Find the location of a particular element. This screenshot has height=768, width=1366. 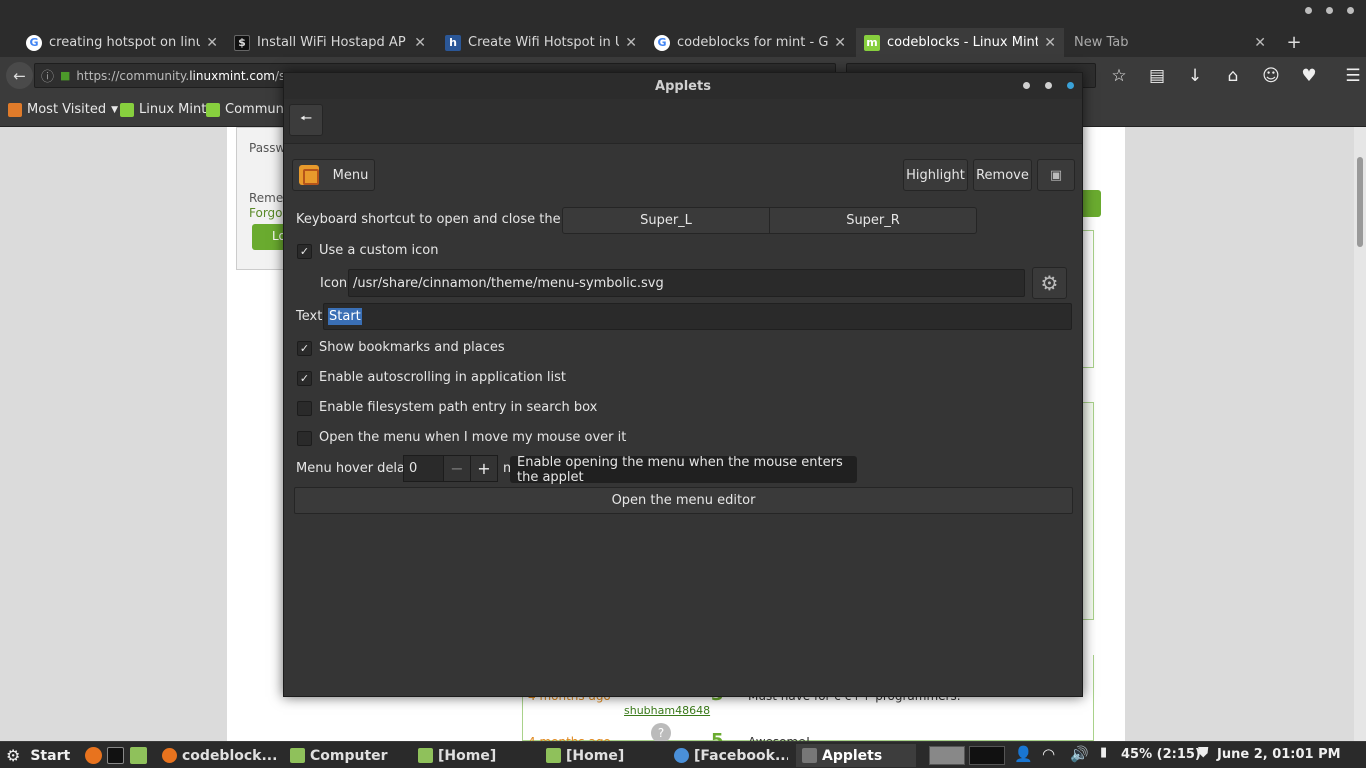

bookmark-most-visited: Most Visited ▼ is located at coordinates (63, 109).